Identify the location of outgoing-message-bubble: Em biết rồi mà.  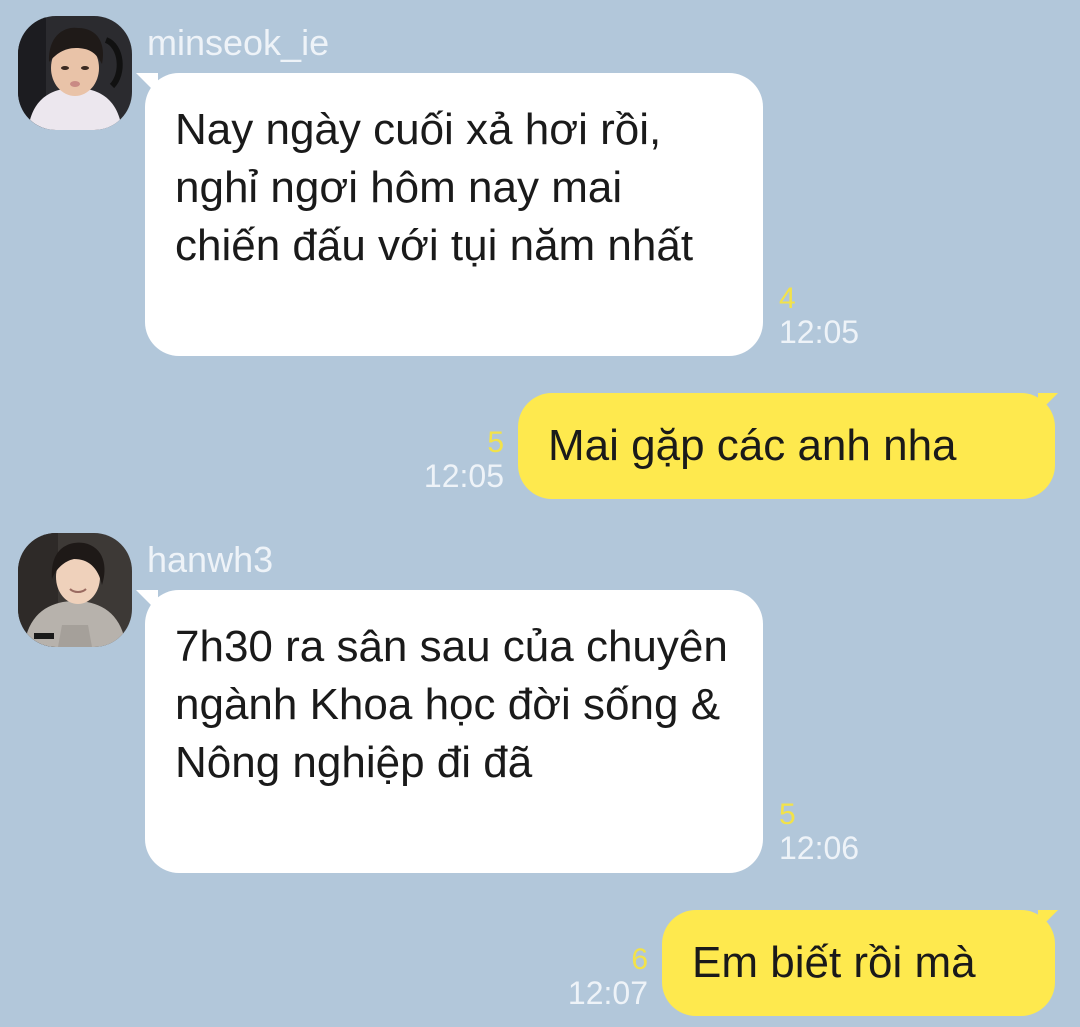
(858, 963).